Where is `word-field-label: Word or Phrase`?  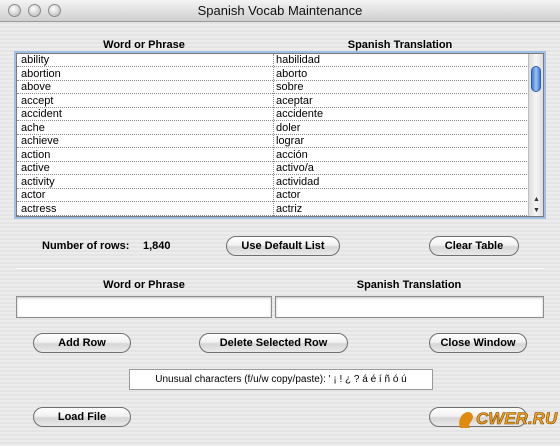
word-field-label: Word or Phrase is located at coordinates (144, 285).